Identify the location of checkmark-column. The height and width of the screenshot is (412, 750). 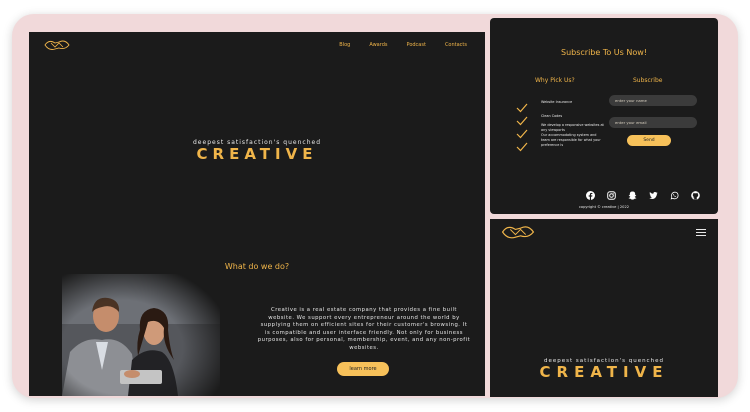
(522, 125).